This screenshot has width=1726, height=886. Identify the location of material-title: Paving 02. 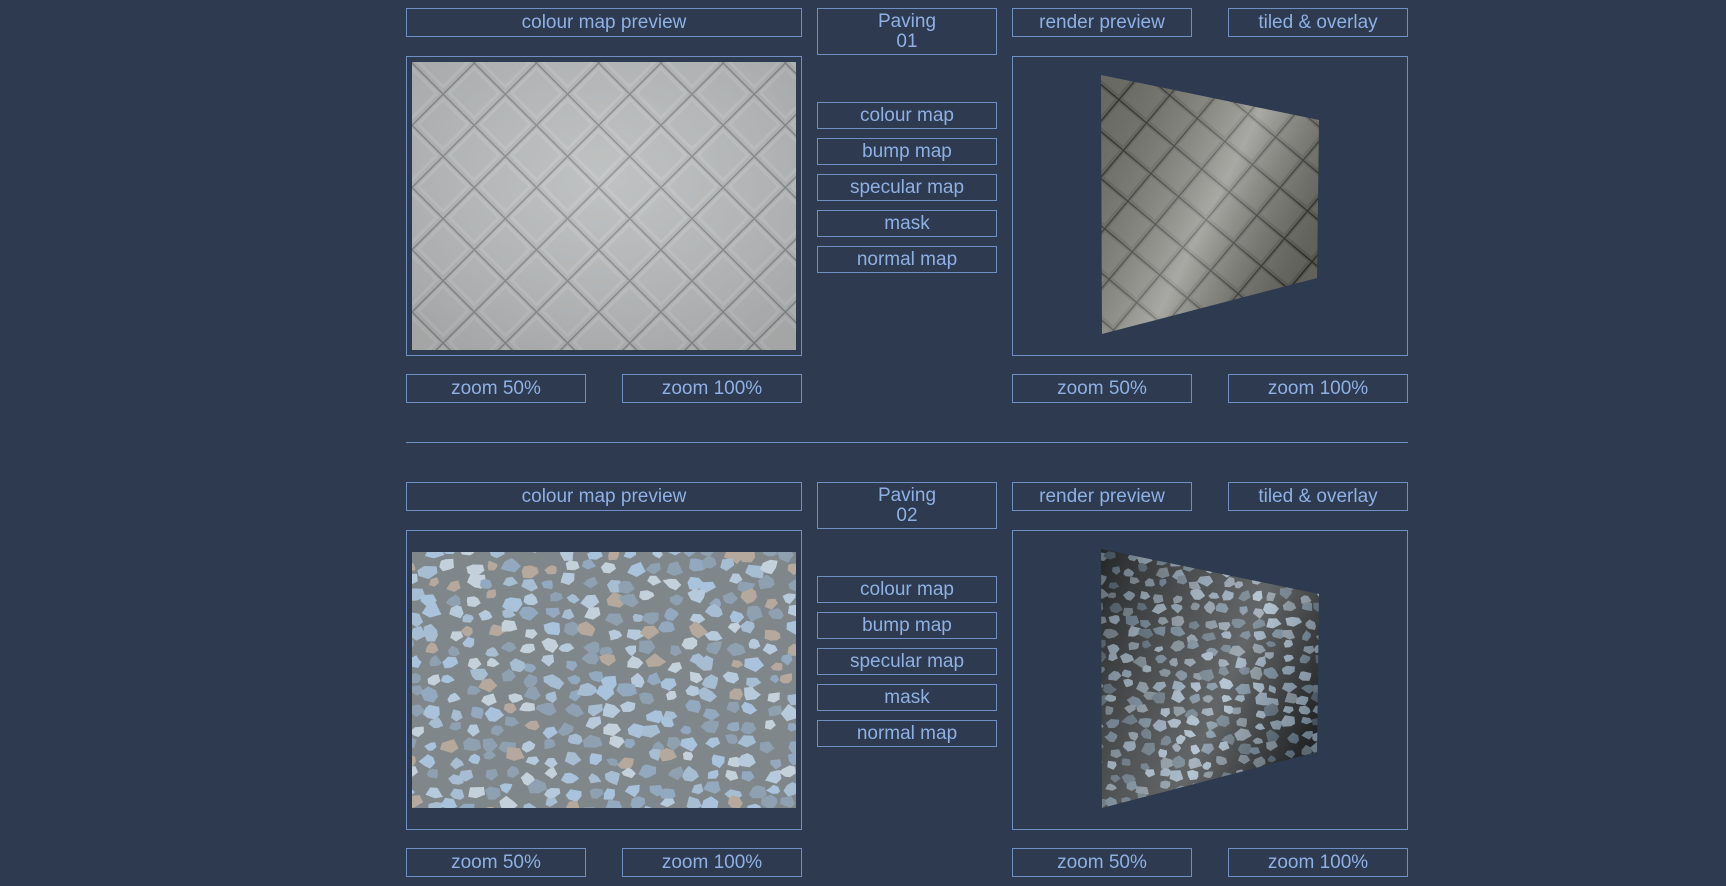
(907, 505).